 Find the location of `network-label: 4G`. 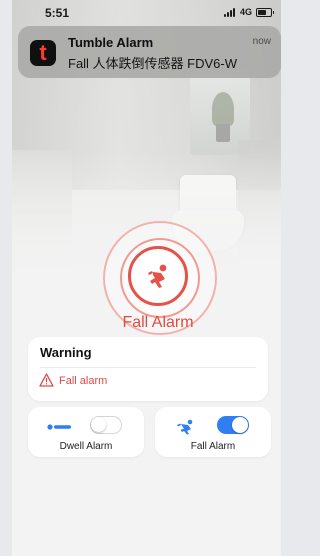

network-label: 4G is located at coordinates (246, 12).